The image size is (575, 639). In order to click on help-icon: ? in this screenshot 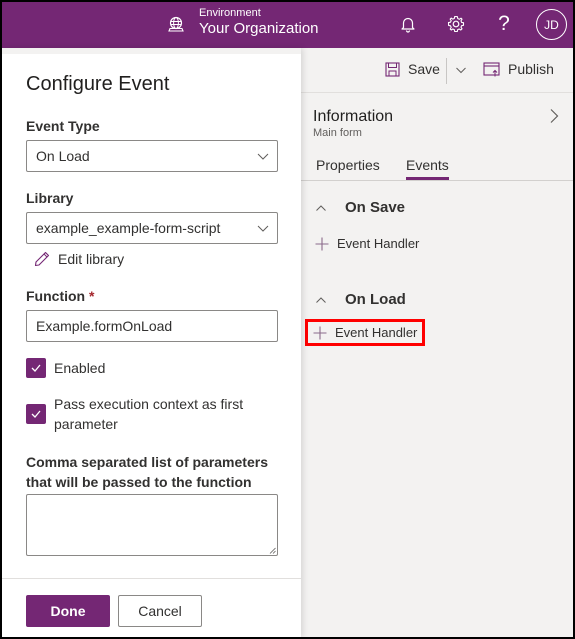, I will do `click(504, 23)`.